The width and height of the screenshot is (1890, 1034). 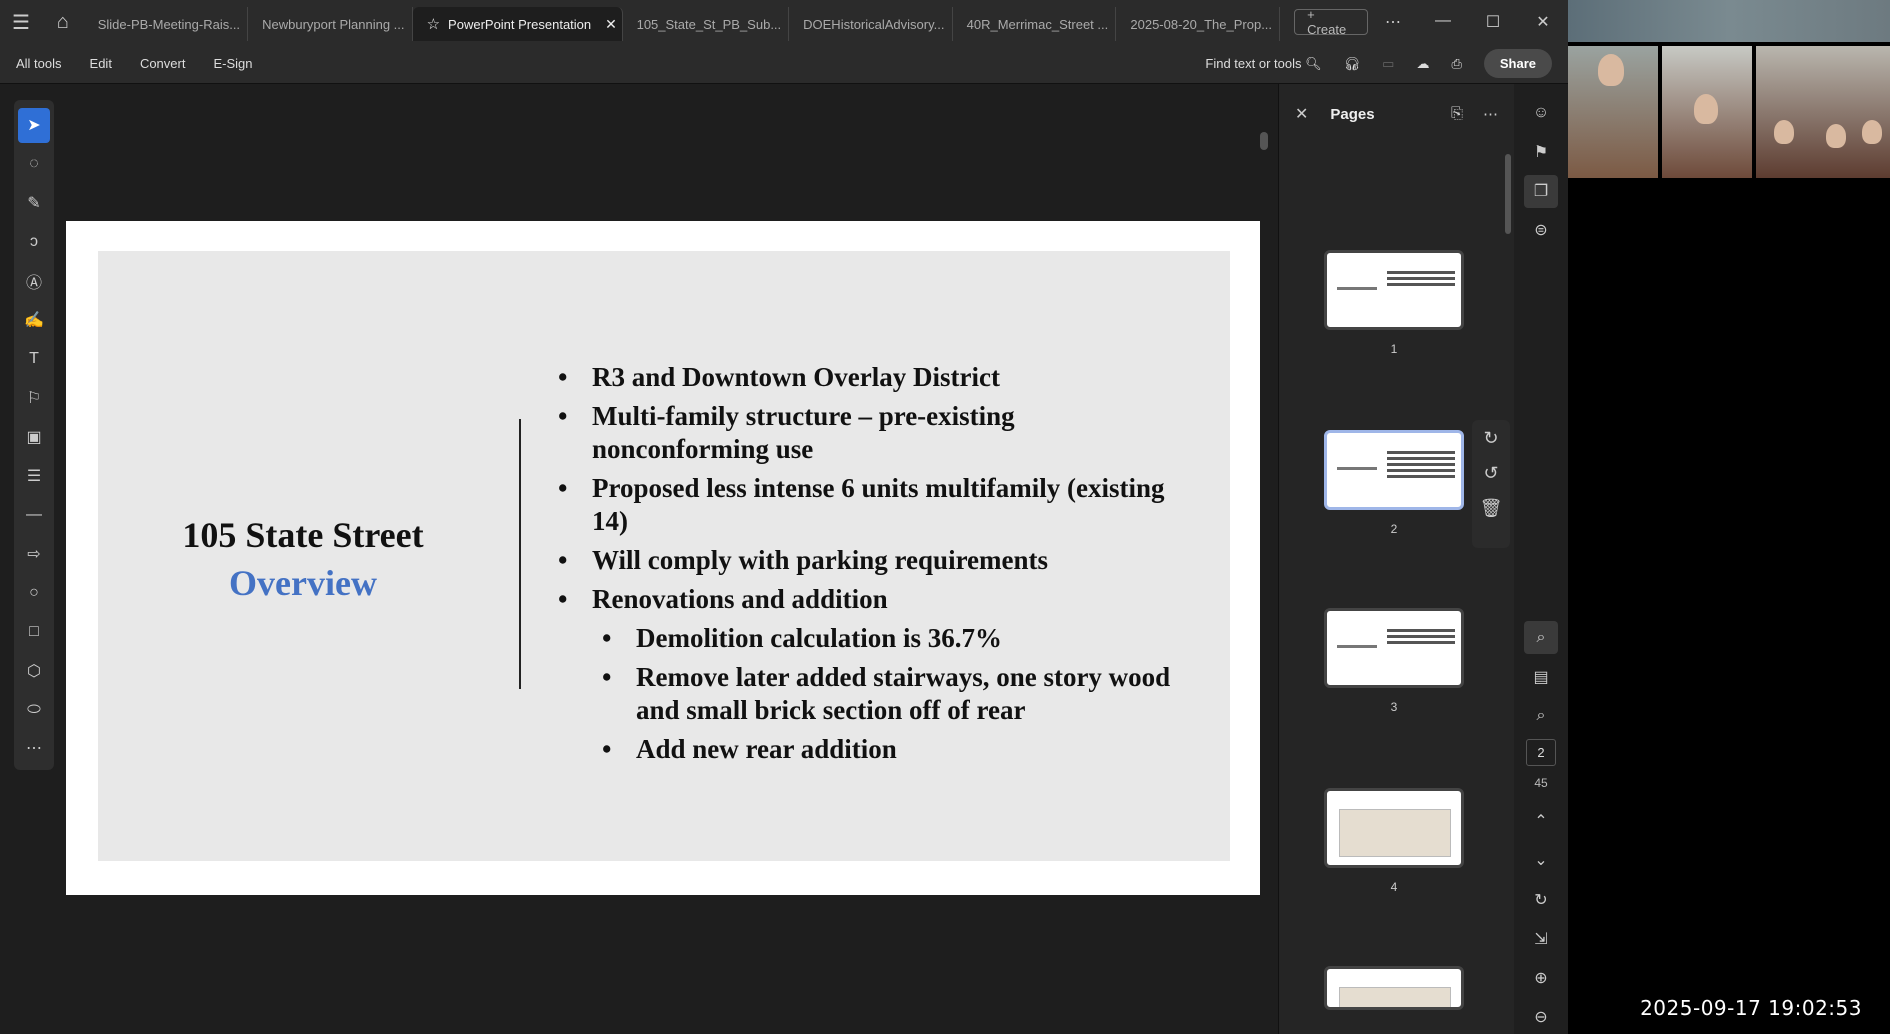 What do you see at coordinates (1541, 860) in the screenshot?
I see `next-page-icon: ⌄` at bounding box center [1541, 860].